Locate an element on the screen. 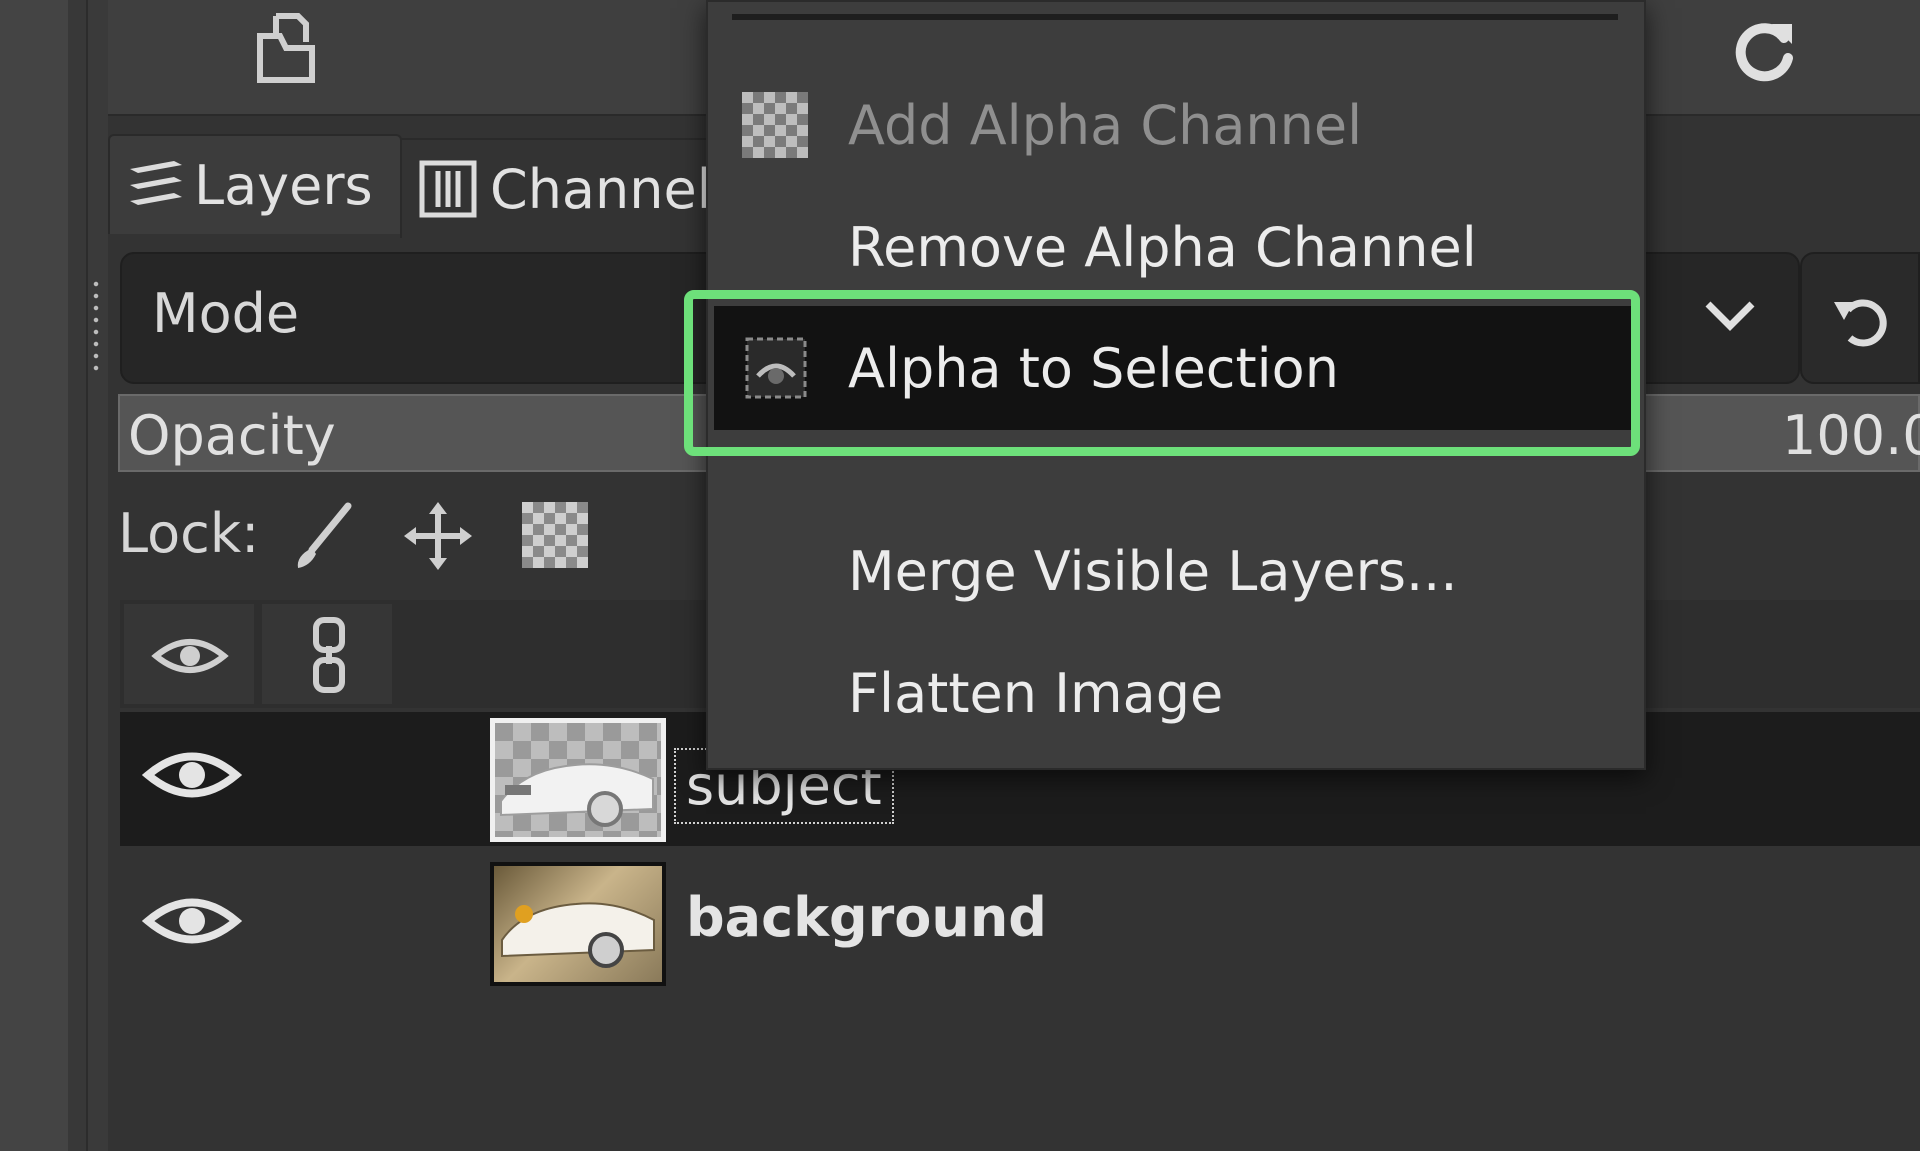  highlight-annotation-box is located at coordinates (1162, 373).